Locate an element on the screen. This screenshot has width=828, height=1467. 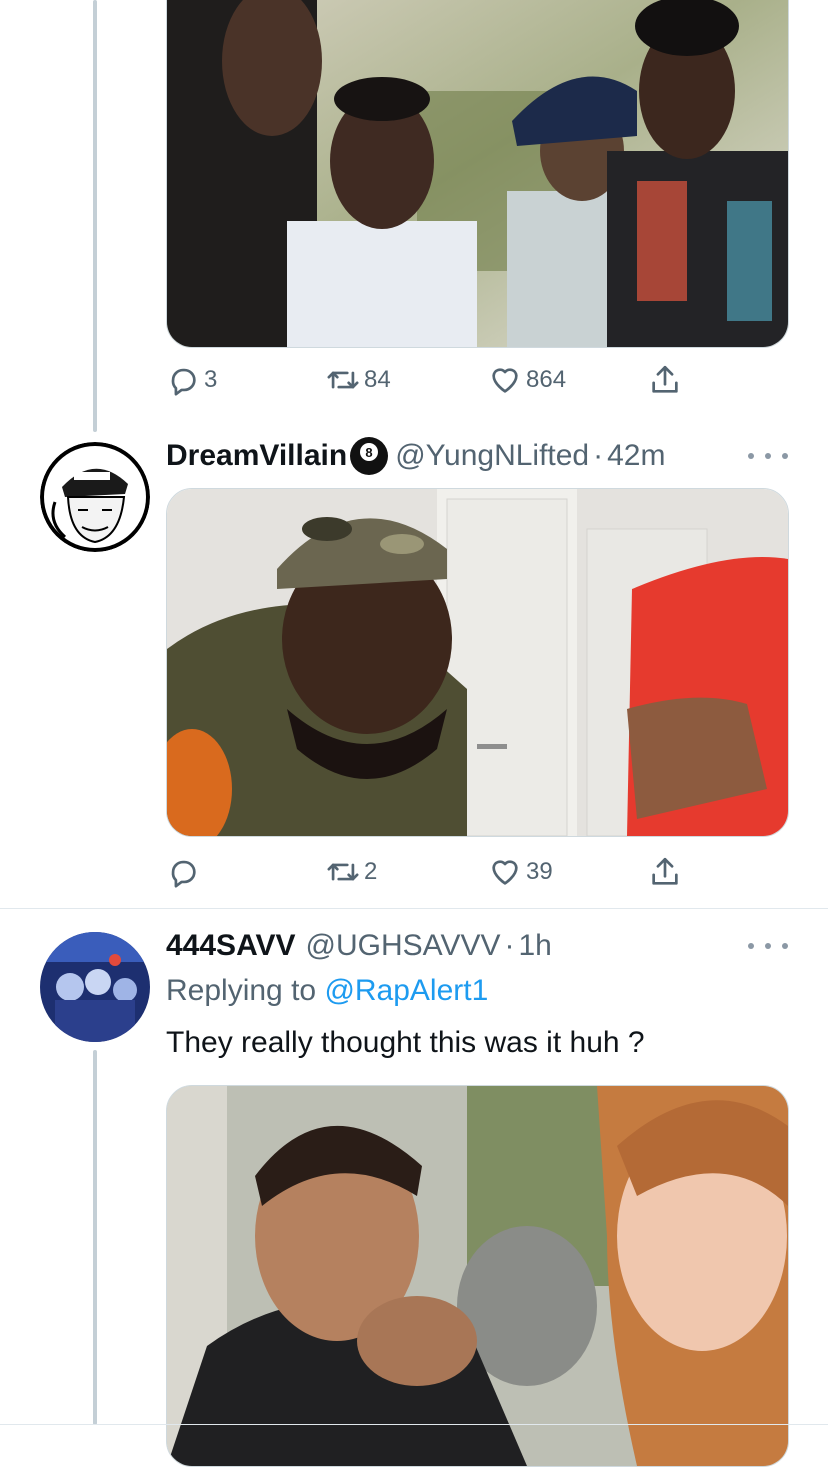
timestamp: 42m is located at coordinates (636, 456).